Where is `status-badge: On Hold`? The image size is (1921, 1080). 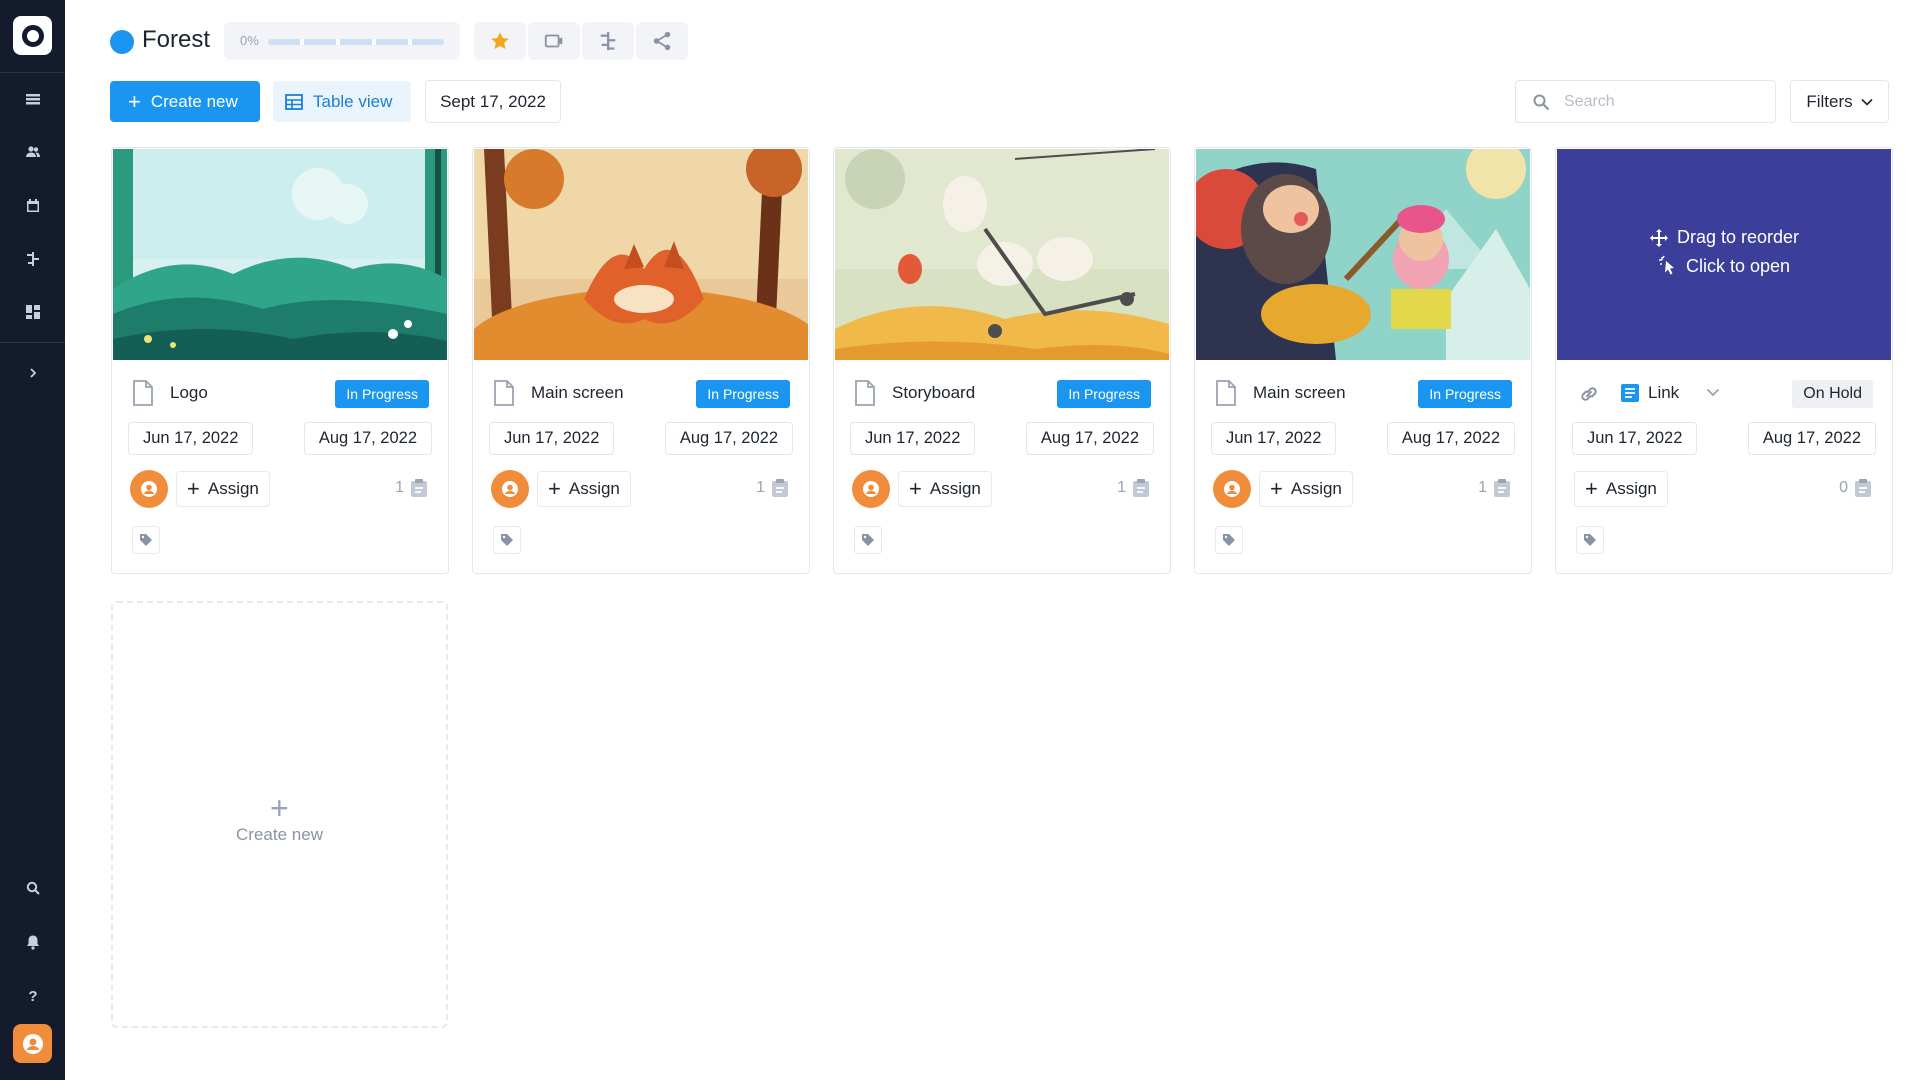
status-badge: On Hold is located at coordinates (1832, 394).